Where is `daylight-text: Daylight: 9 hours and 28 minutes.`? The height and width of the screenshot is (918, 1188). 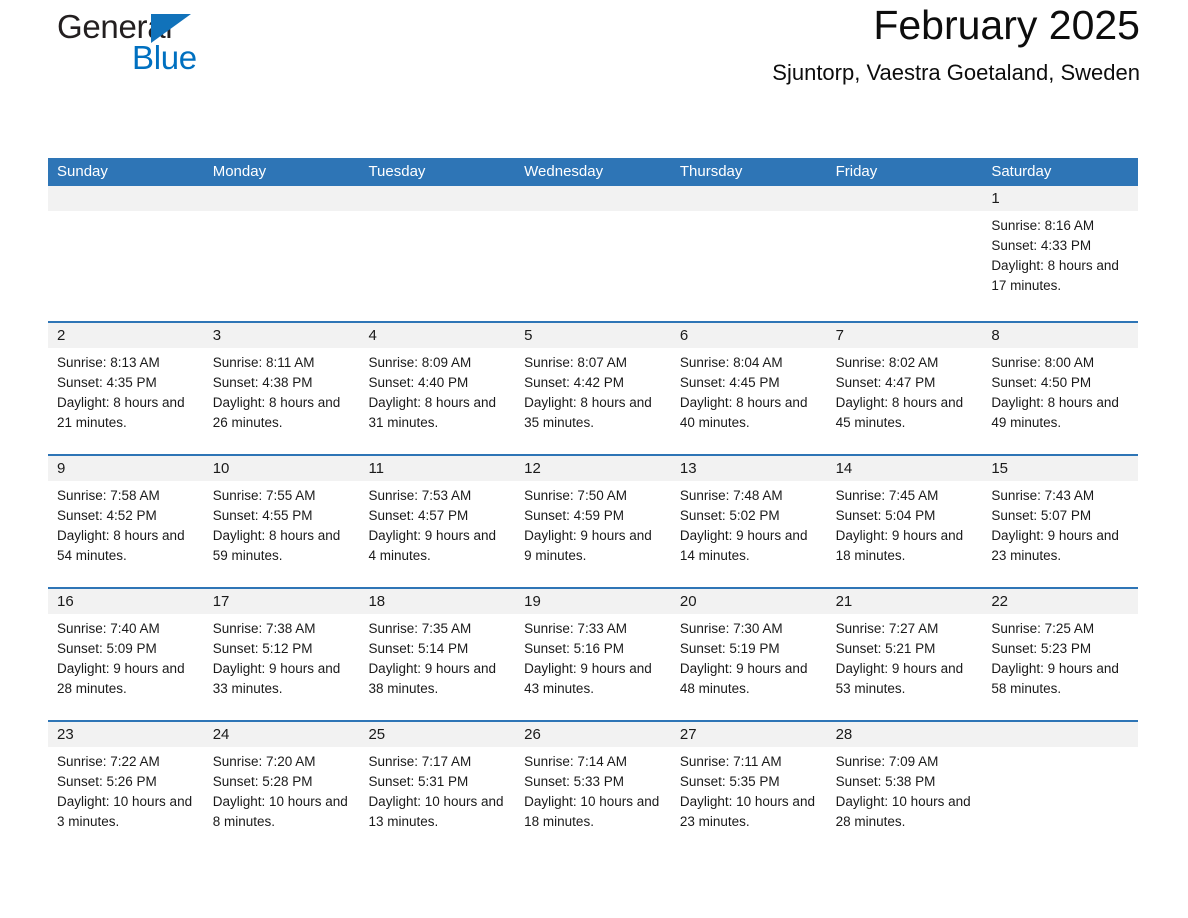 daylight-text: Daylight: 9 hours and 28 minutes. is located at coordinates (121, 678).